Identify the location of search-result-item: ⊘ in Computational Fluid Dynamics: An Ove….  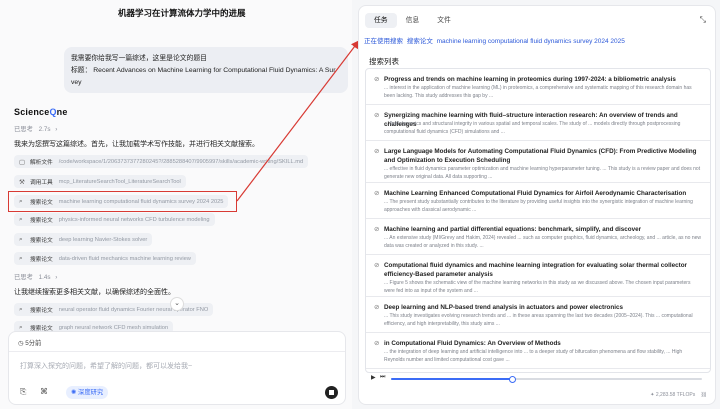
(538, 351).